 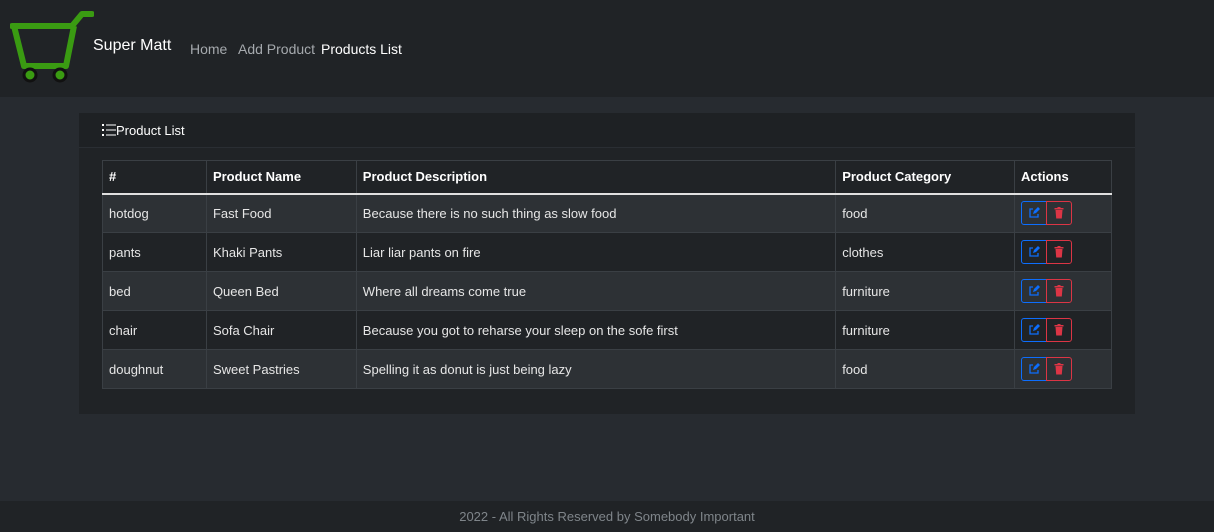 I want to click on column-header-name: Product Name, so click(x=281, y=177).